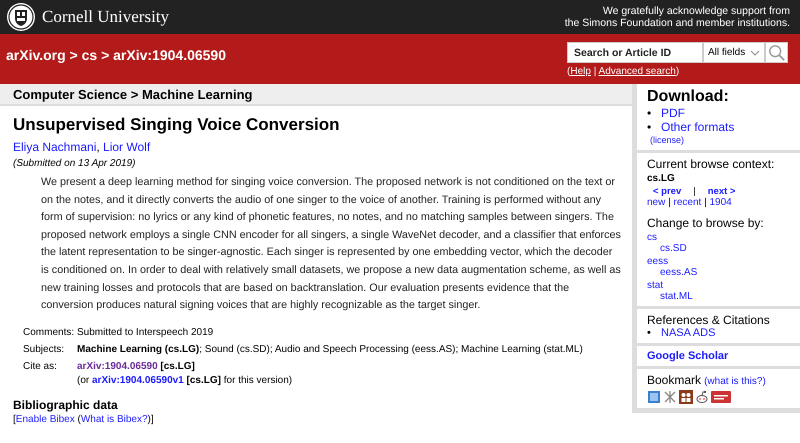 This screenshot has width=800, height=443. Describe the element at coordinates (116, 56) in the screenshot. I see `breadcrumb: arXiv.org > cs > arXiv:1904.06590` at that location.